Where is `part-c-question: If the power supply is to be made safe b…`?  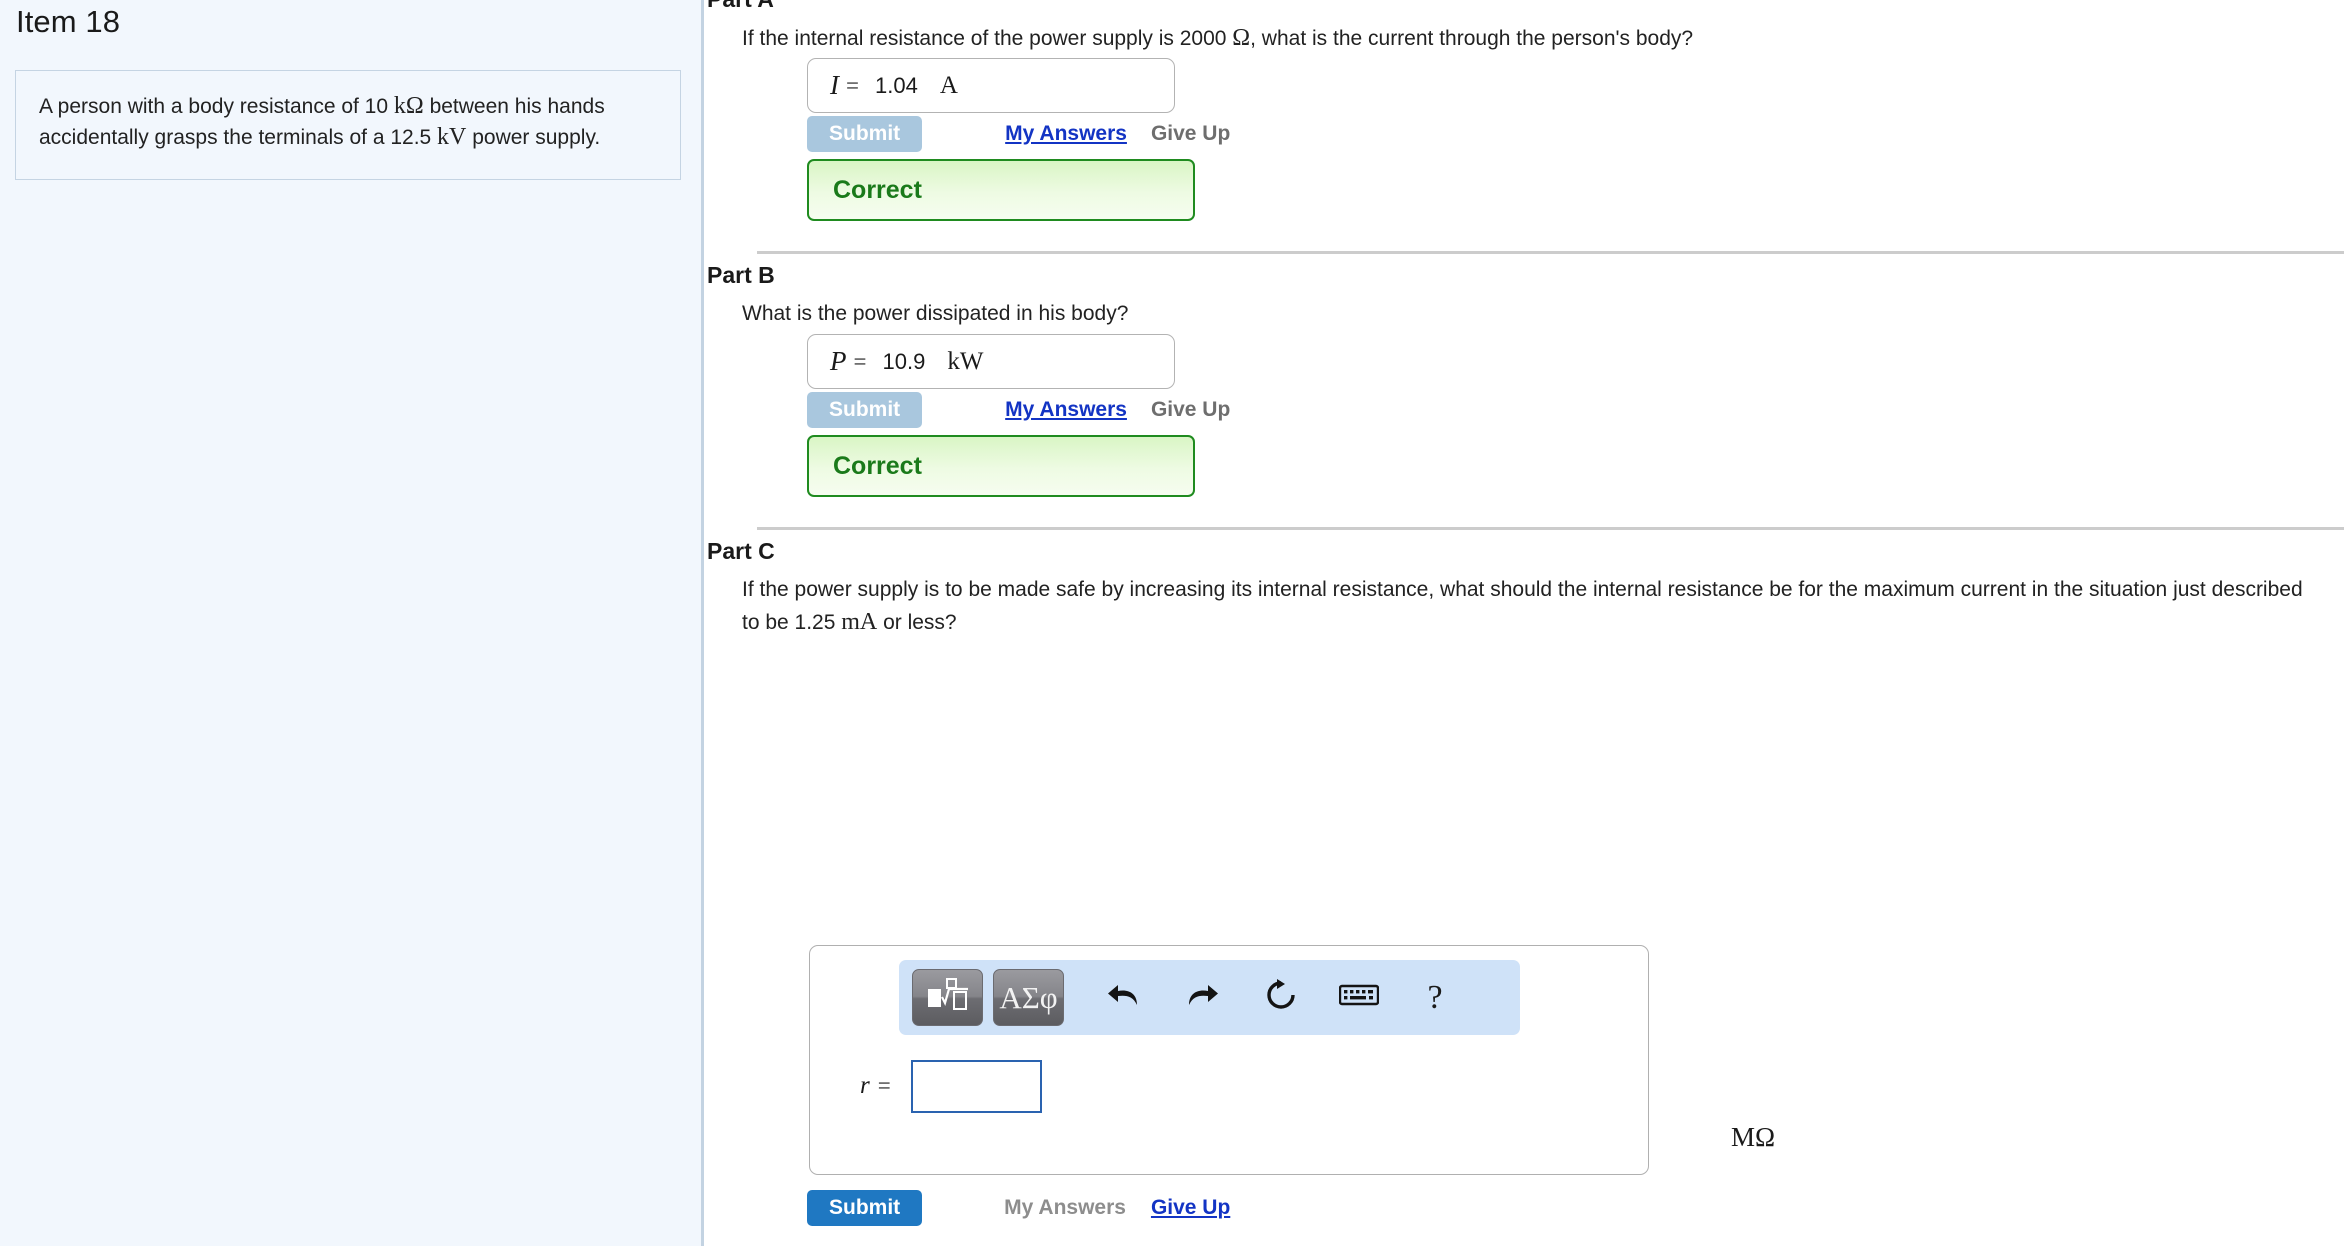 part-c-question: If the power supply is to be made safe b… is located at coordinates (1524, 606).